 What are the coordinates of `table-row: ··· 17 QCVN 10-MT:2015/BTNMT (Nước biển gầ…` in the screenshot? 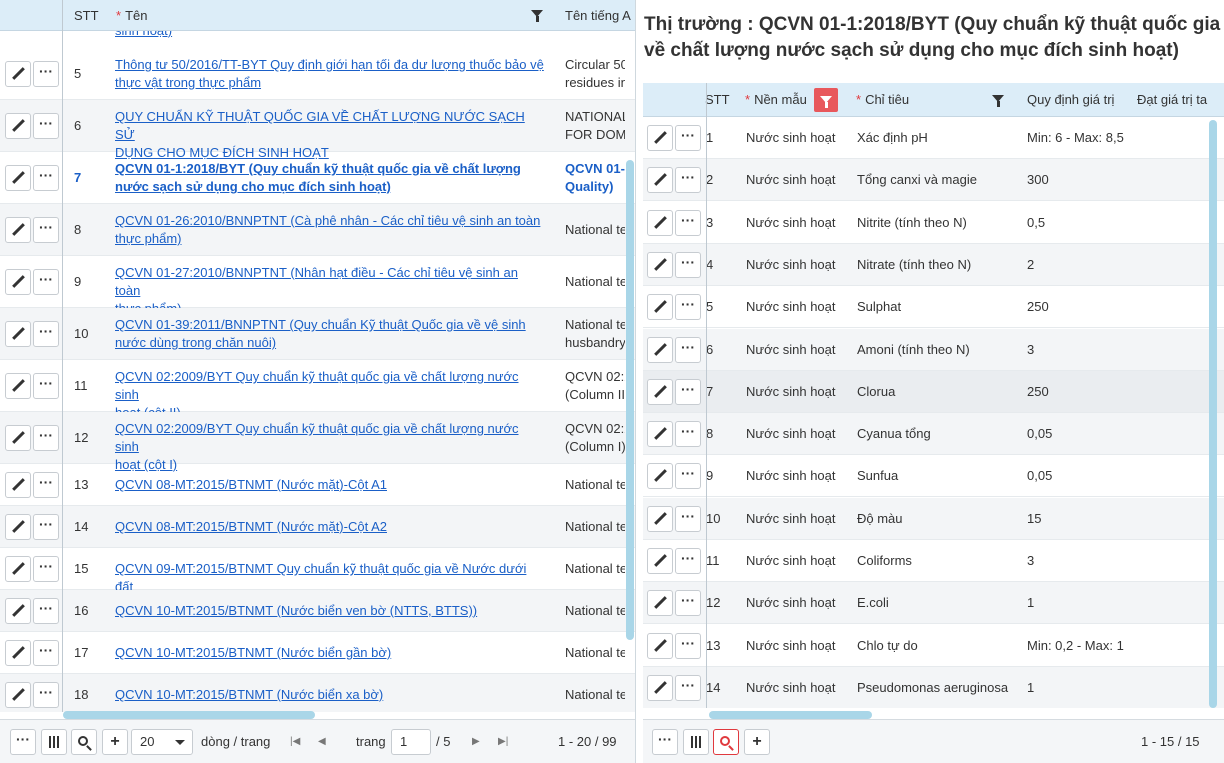 It's located at (317, 653).